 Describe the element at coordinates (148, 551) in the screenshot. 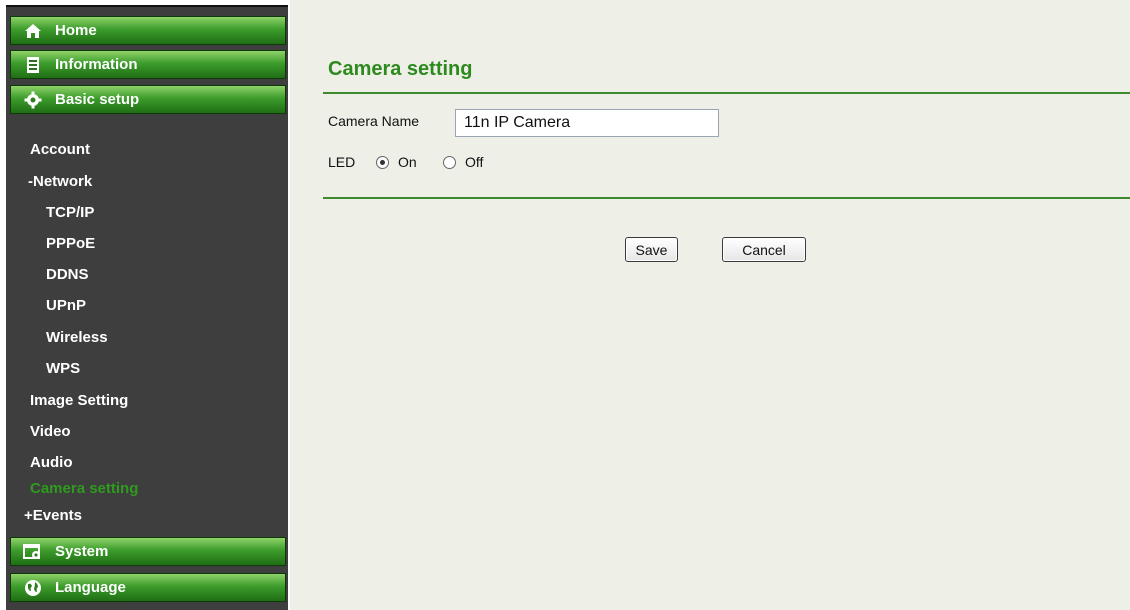

I see `nav-system: System` at that location.